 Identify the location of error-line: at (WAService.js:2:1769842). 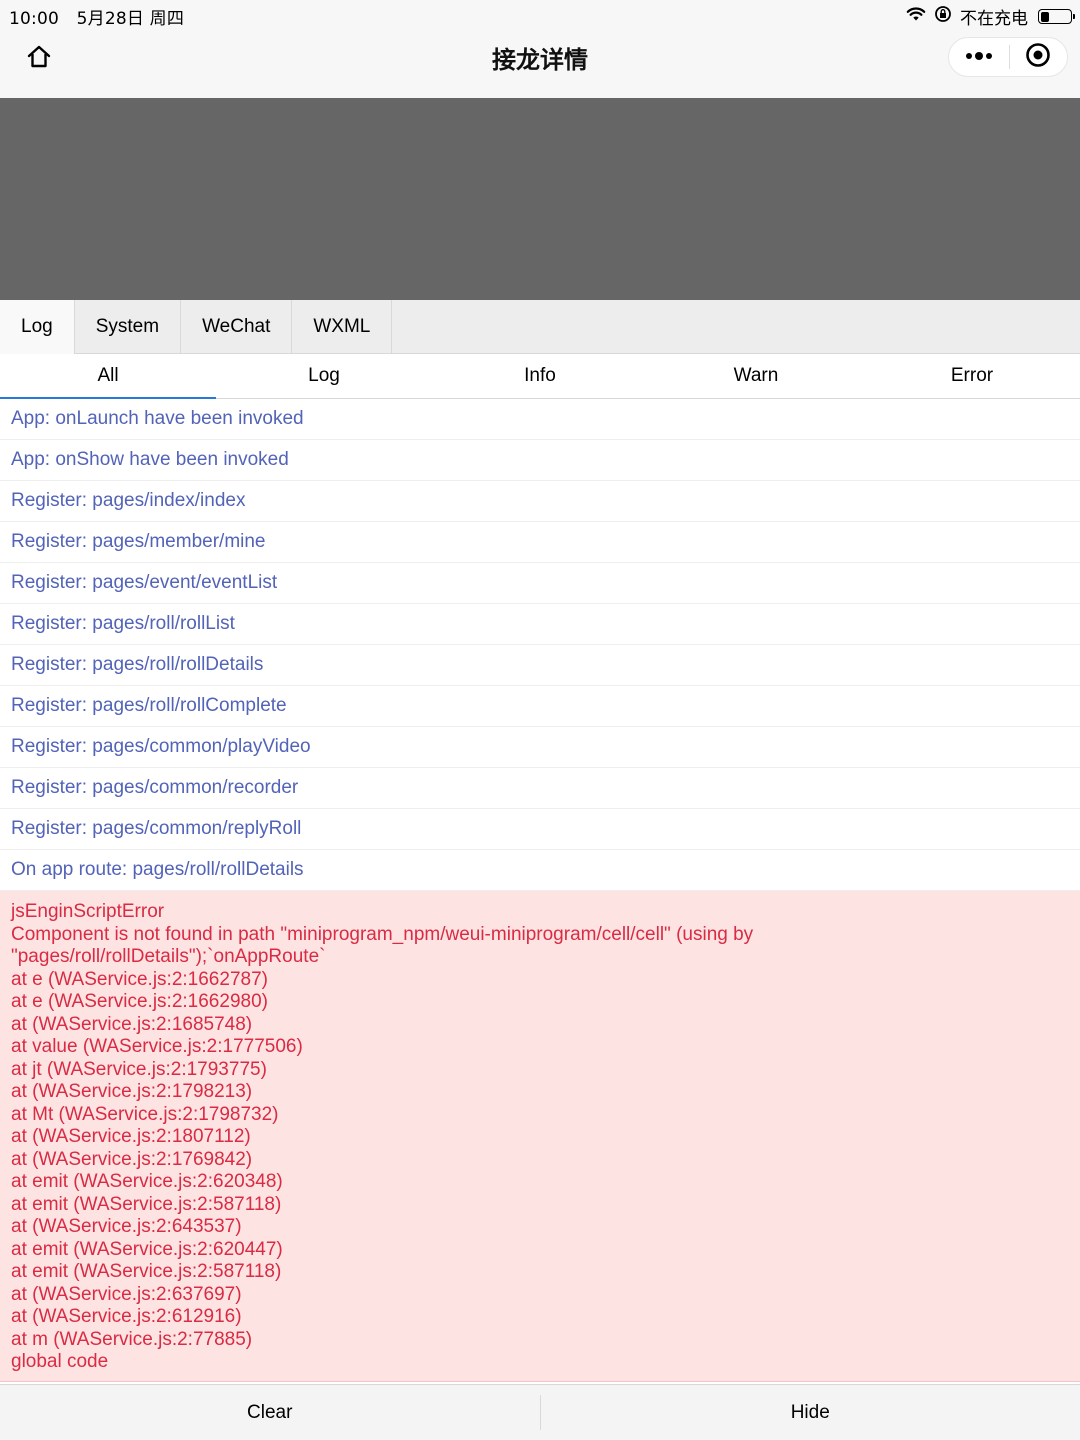
(132, 1159).